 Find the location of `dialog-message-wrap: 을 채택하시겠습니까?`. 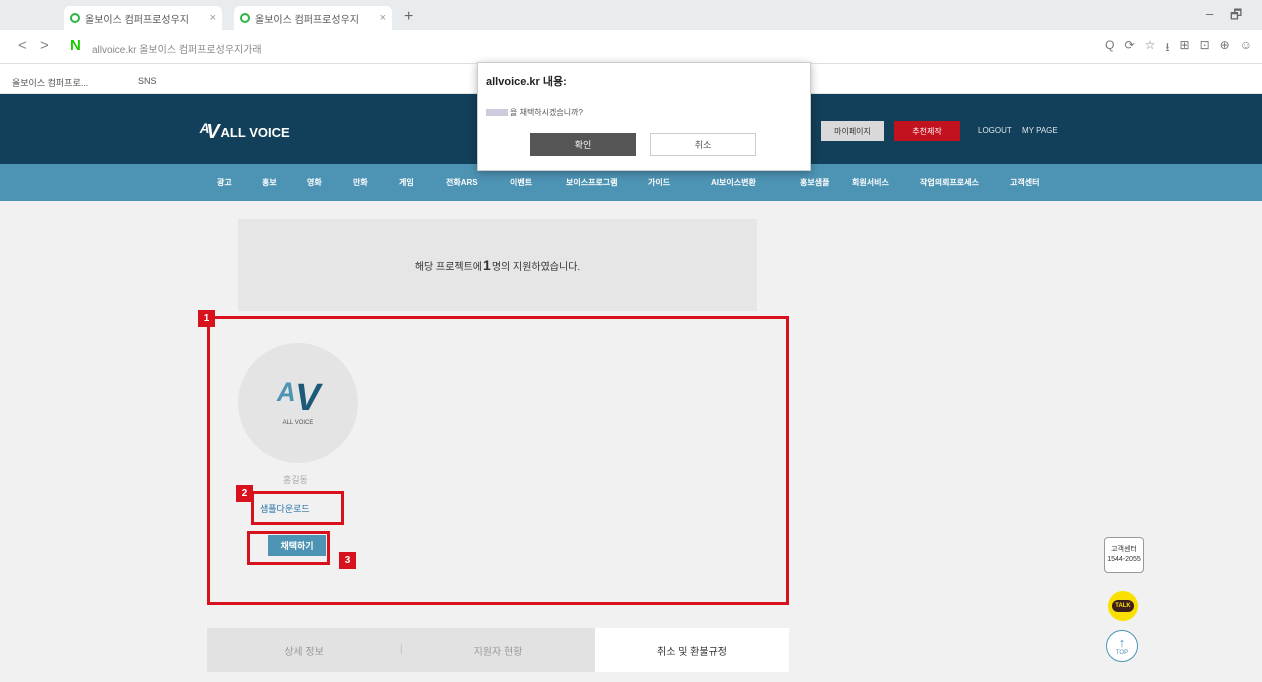

dialog-message-wrap: 을 채택하시겠습니까? is located at coordinates (534, 112).